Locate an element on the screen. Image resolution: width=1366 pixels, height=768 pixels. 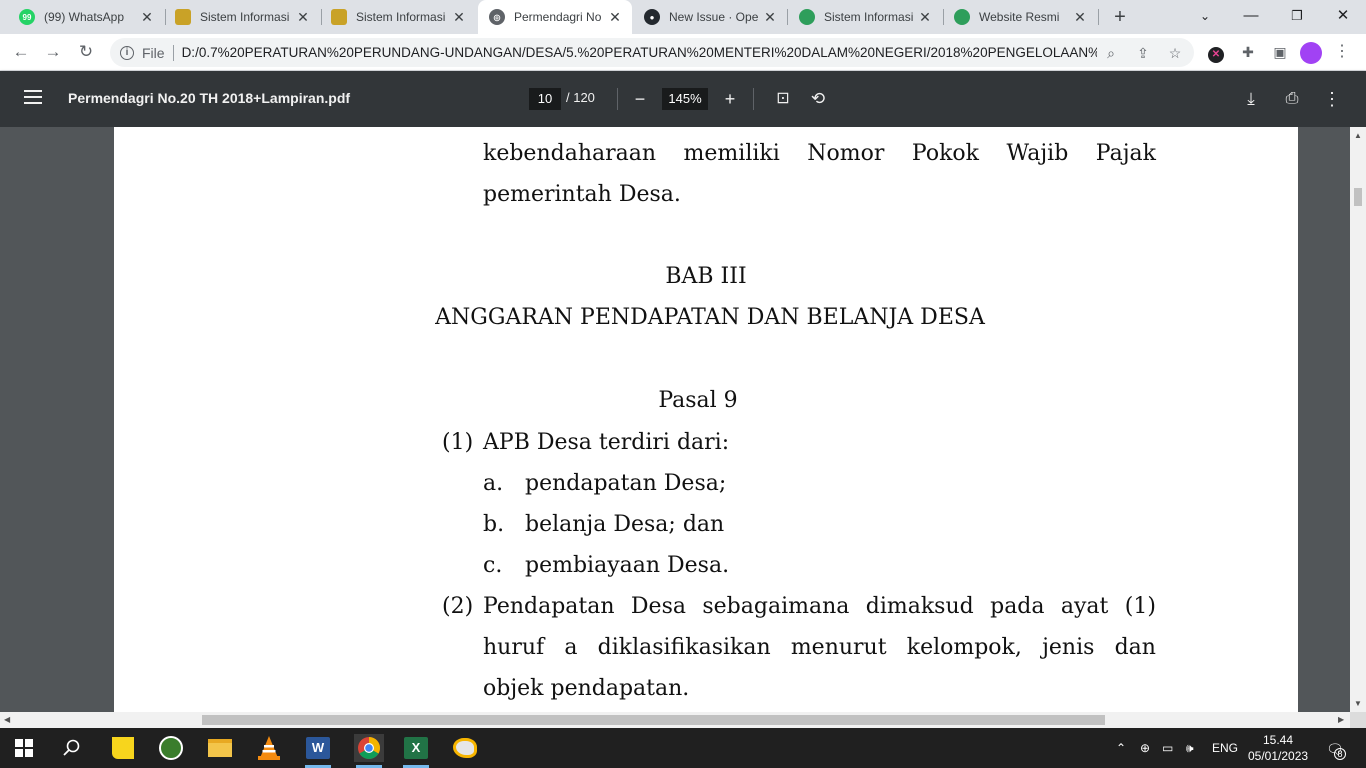
tab-title: New Issue · Open is located at coordinates (714, 17).